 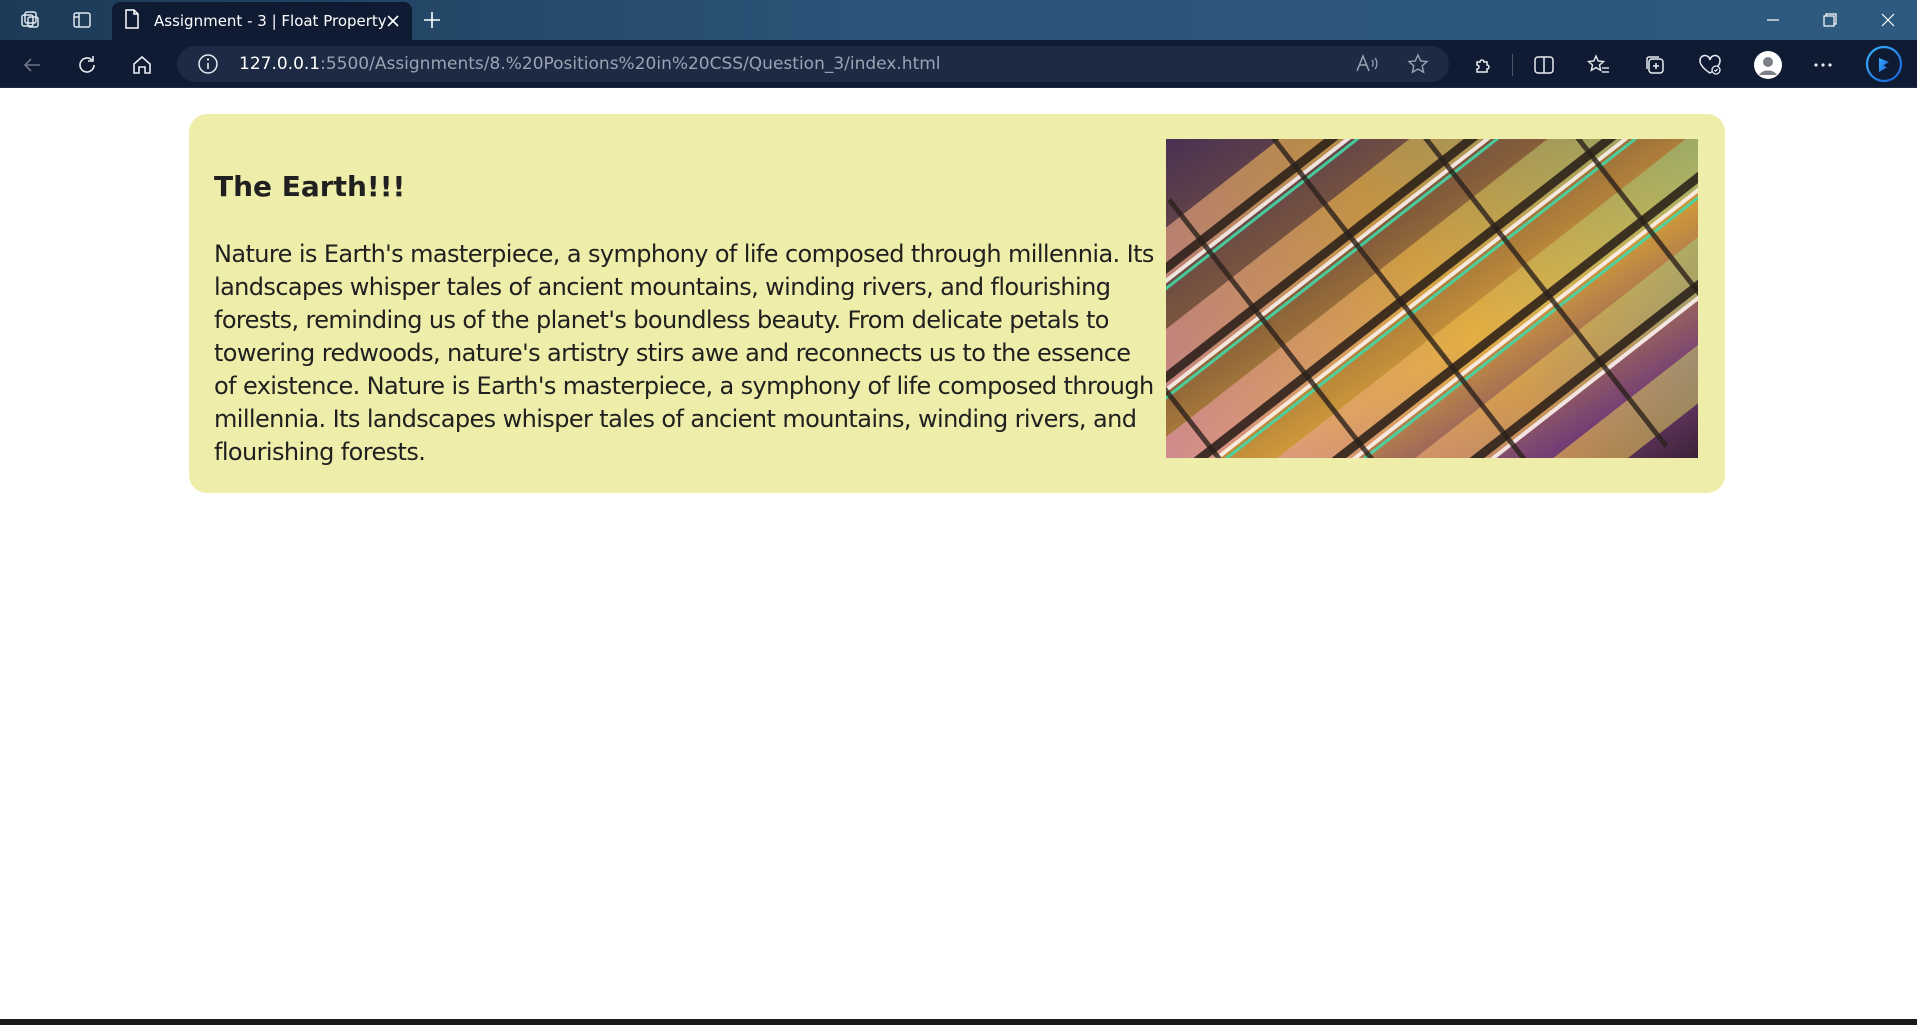 What do you see at coordinates (1512, 65) in the screenshot?
I see `toolbar-divider` at bounding box center [1512, 65].